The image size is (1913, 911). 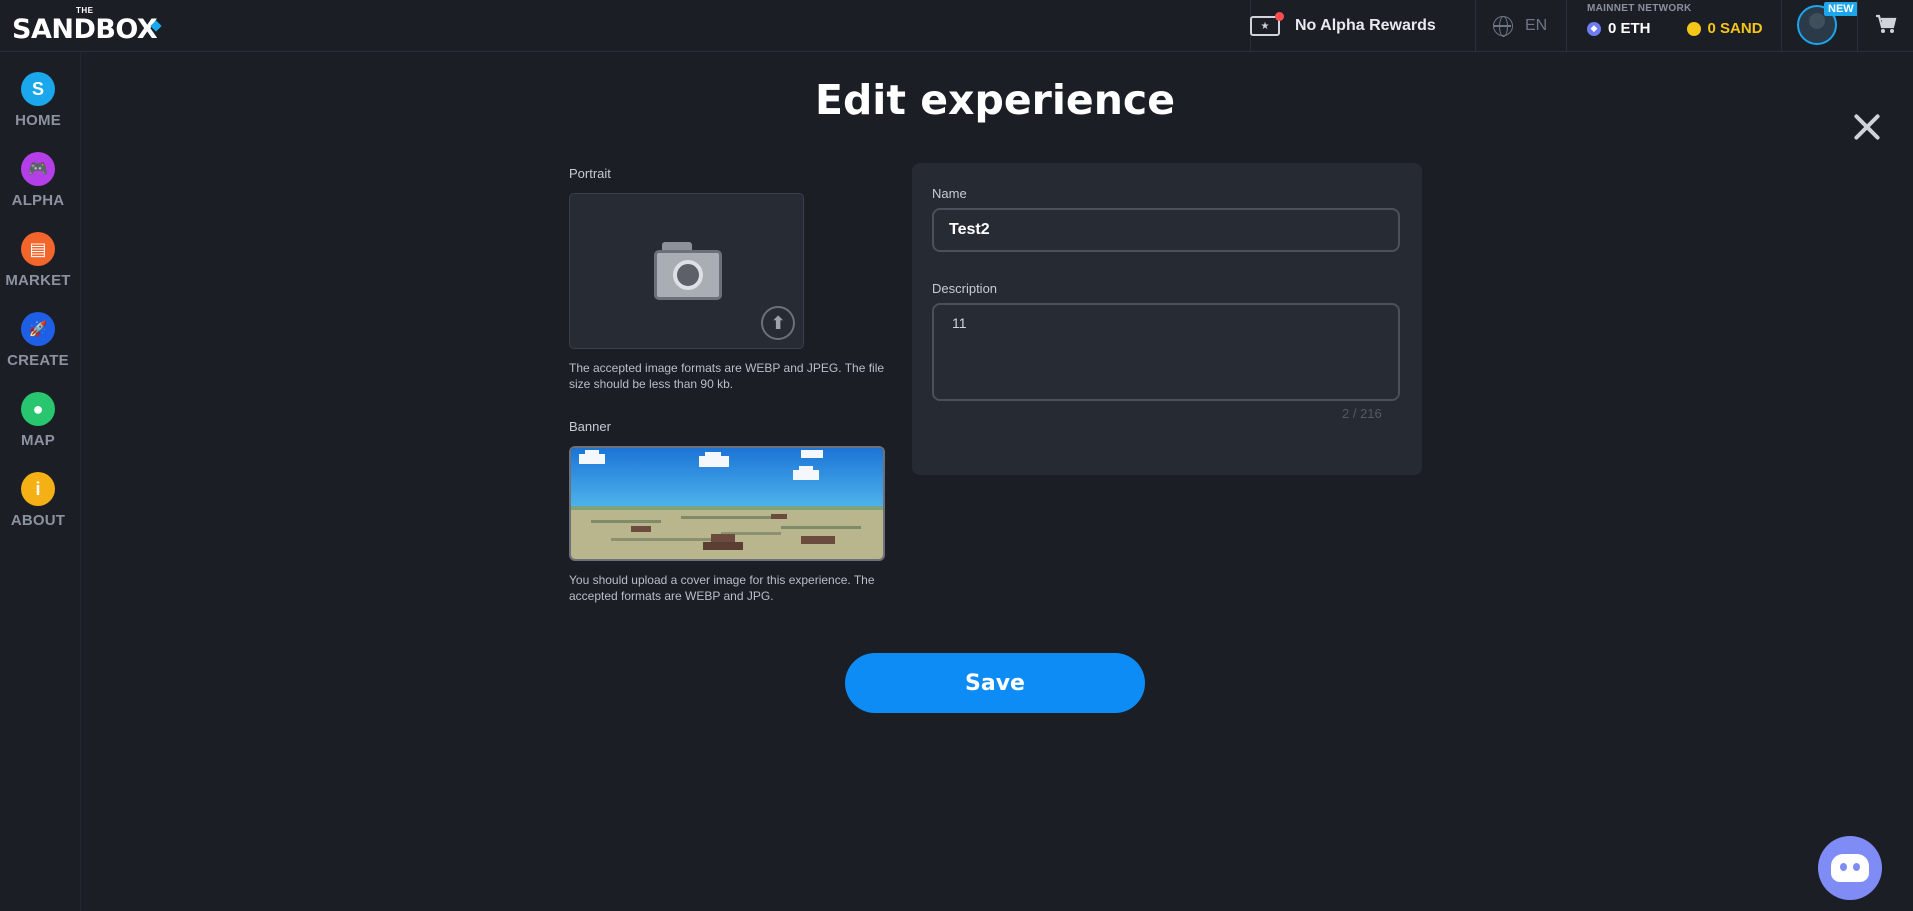 What do you see at coordinates (727, 503) in the screenshot?
I see `banner-image` at bounding box center [727, 503].